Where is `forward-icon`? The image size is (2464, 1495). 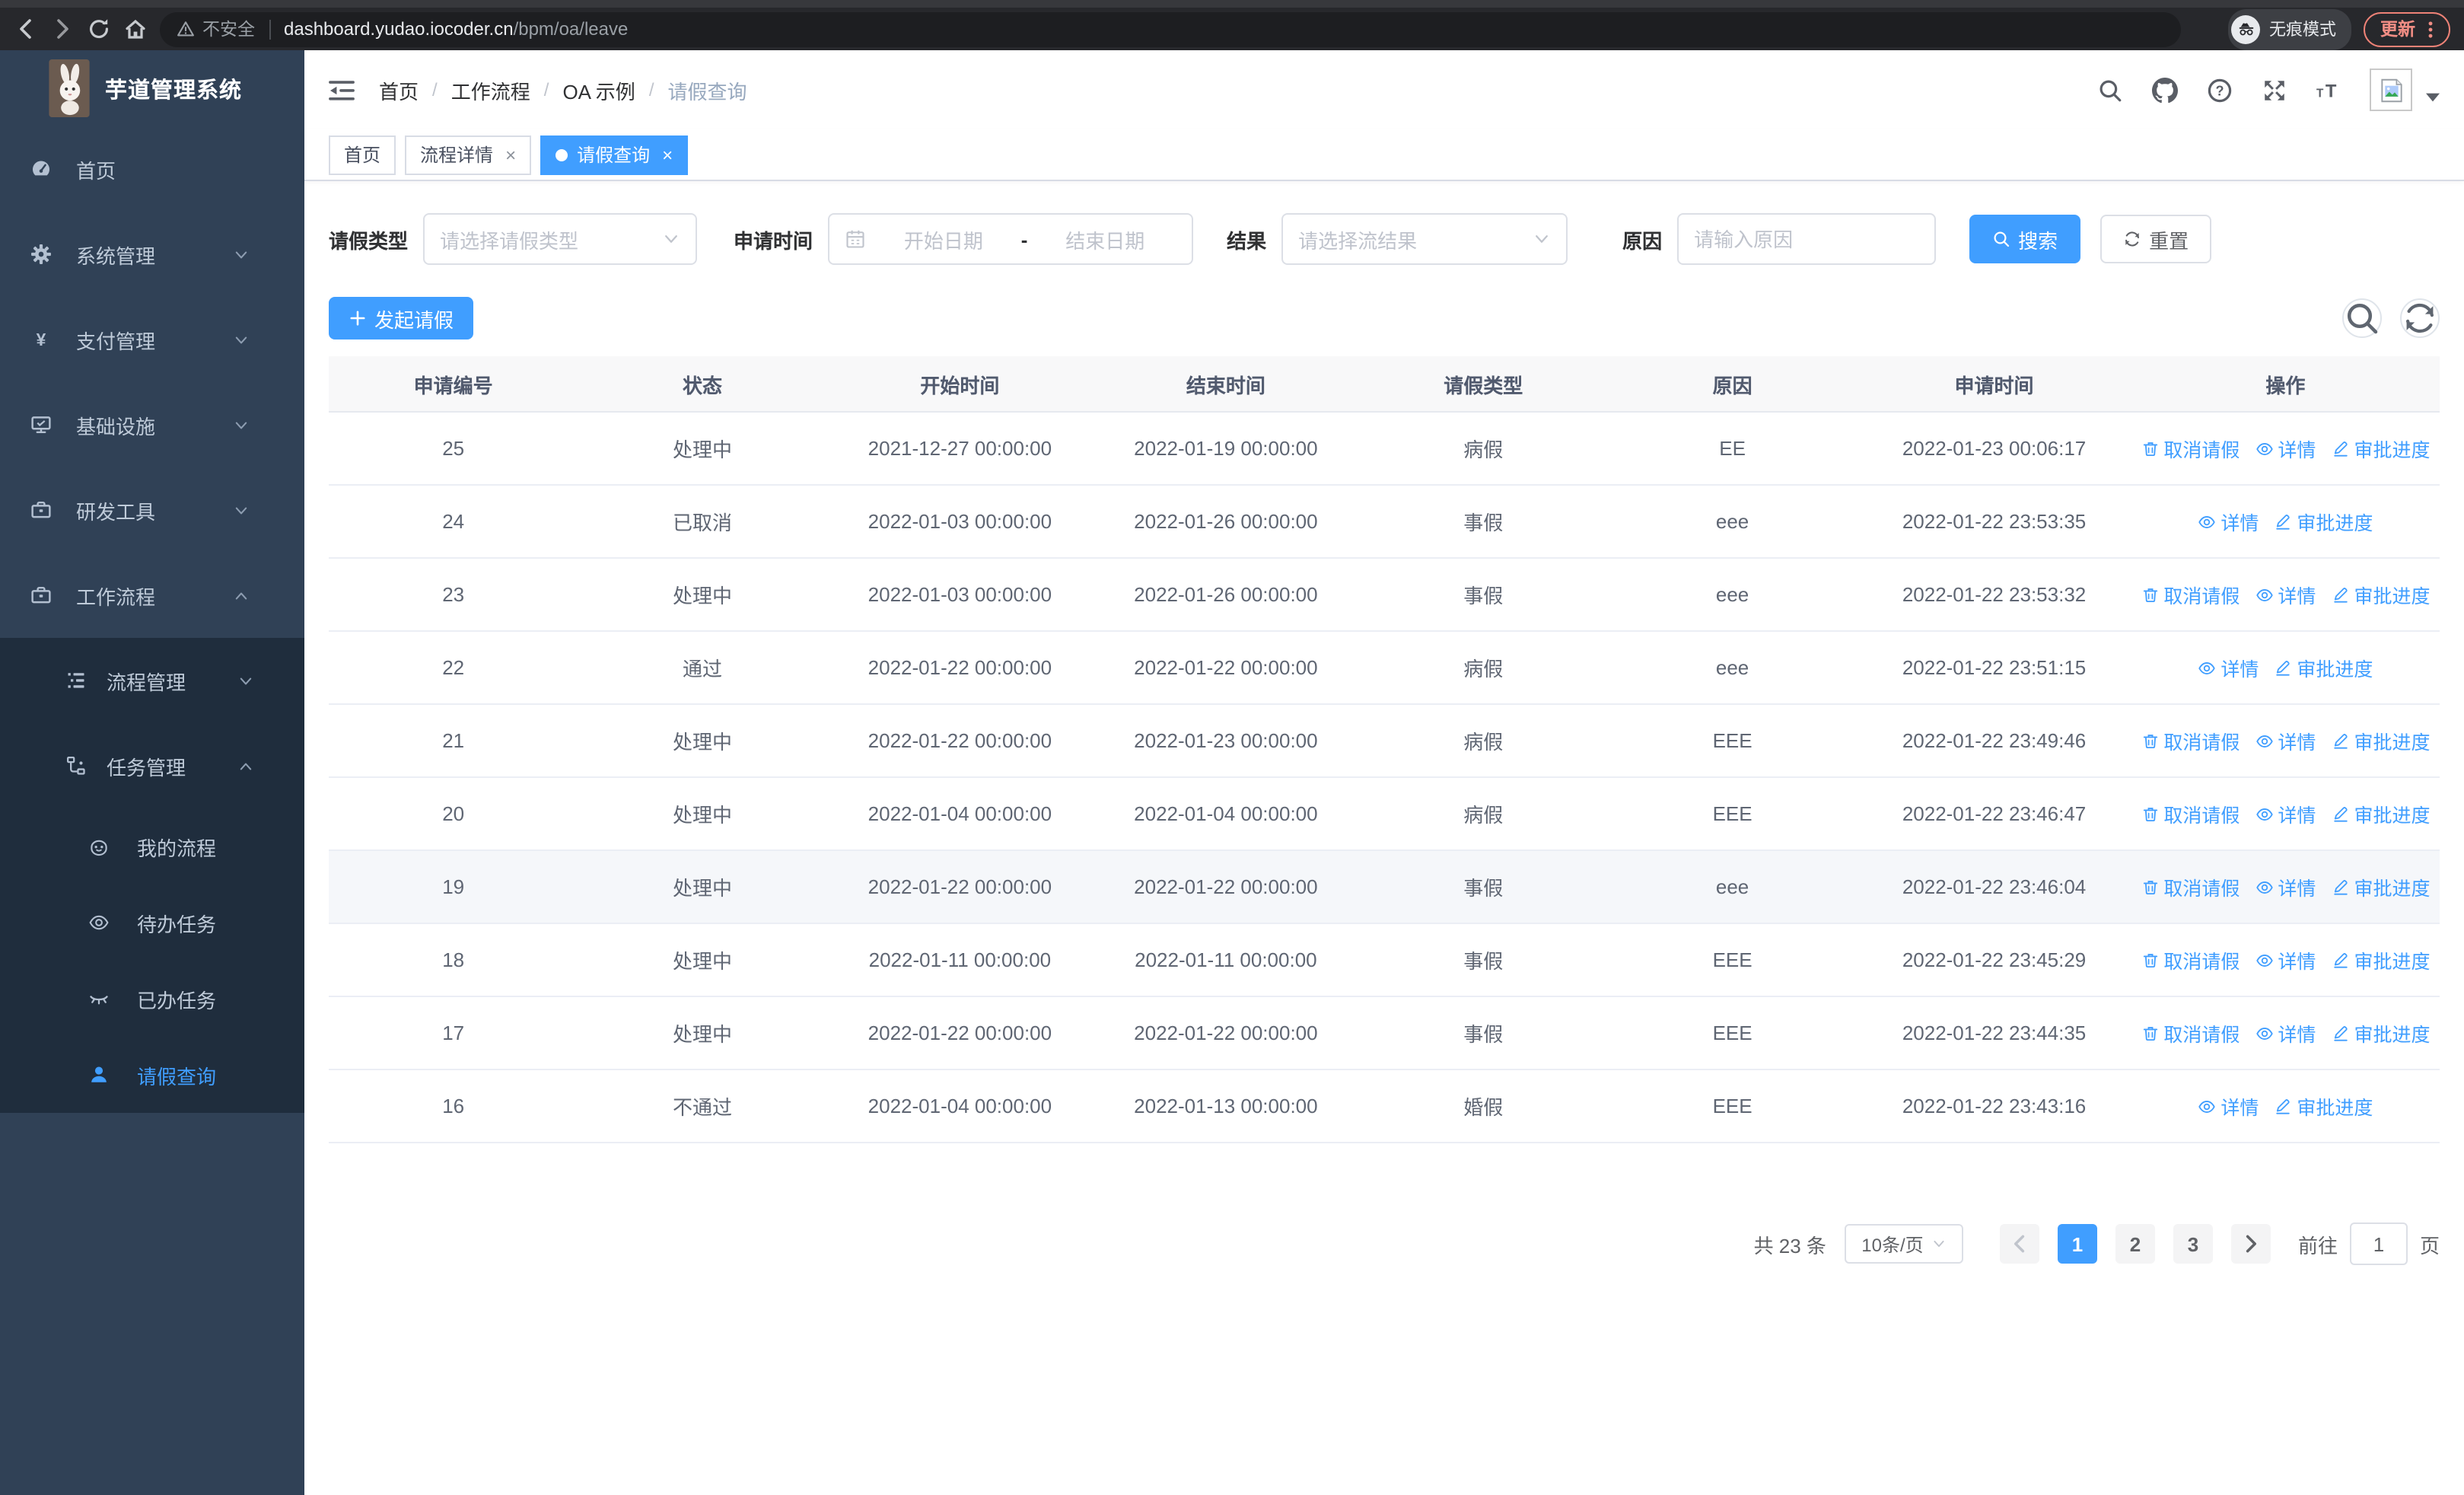
forward-icon is located at coordinates (62, 29).